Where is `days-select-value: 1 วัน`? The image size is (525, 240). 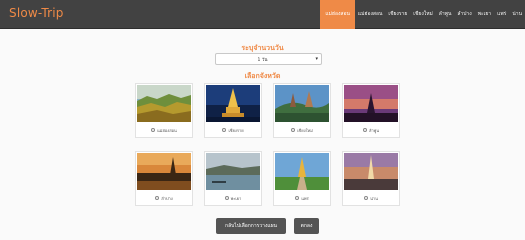
days-select-value: 1 วัน is located at coordinates (262, 60).